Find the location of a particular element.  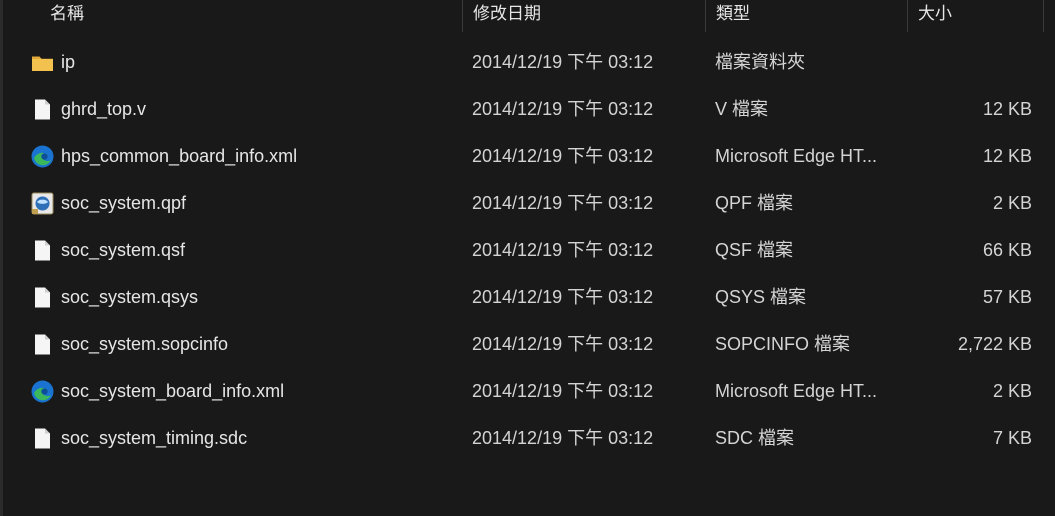

column-header-row: 名稱 修改日期 類型 大小 is located at coordinates (527, 16).